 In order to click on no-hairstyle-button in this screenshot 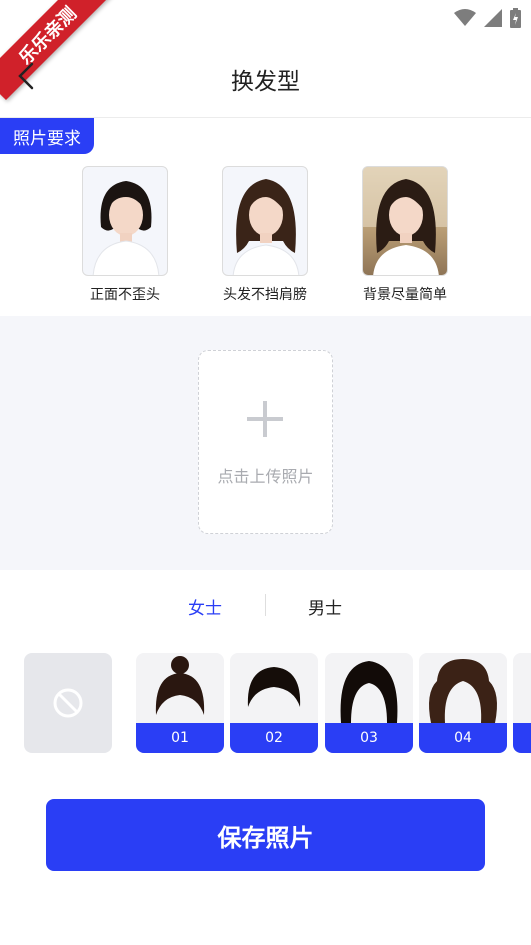, I will do `click(68, 703)`.